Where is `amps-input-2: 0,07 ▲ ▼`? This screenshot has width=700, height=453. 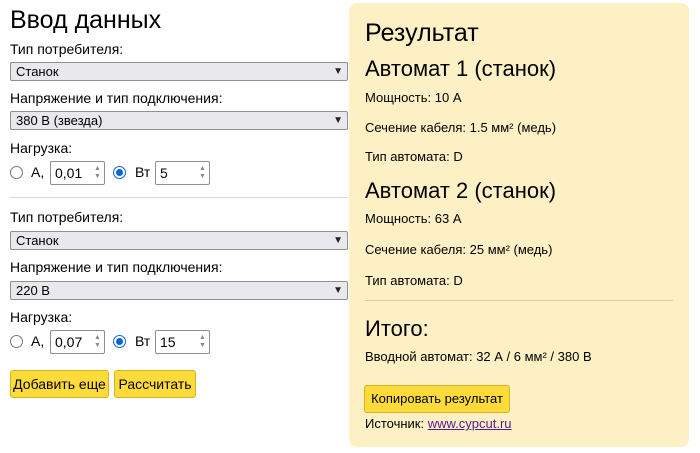 amps-input-2: 0,07 ▲ ▼ is located at coordinates (77, 342).